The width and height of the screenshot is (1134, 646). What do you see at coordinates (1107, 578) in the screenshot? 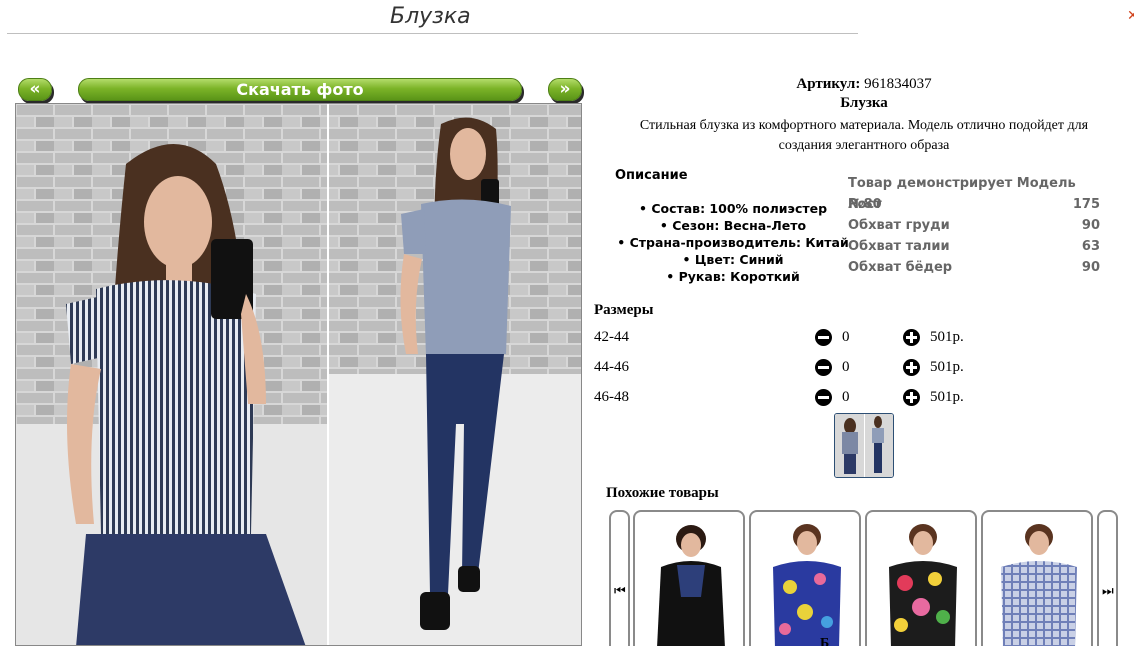
I see `carousel-next-button: ⏭` at bounding box center [1107, 578].